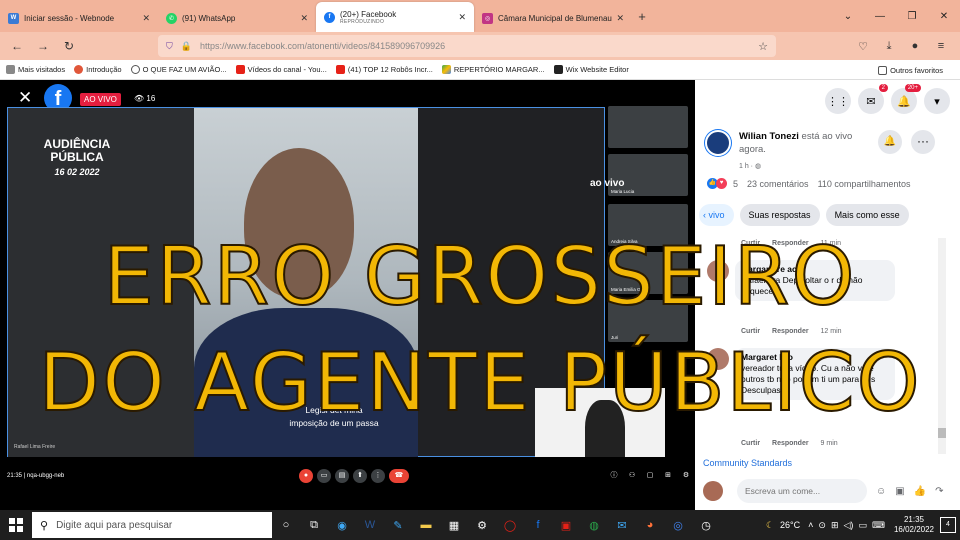  Describe the element at coordinates (948, 525) in the screenshot. I see `notification-center-icon: 4` at that location.